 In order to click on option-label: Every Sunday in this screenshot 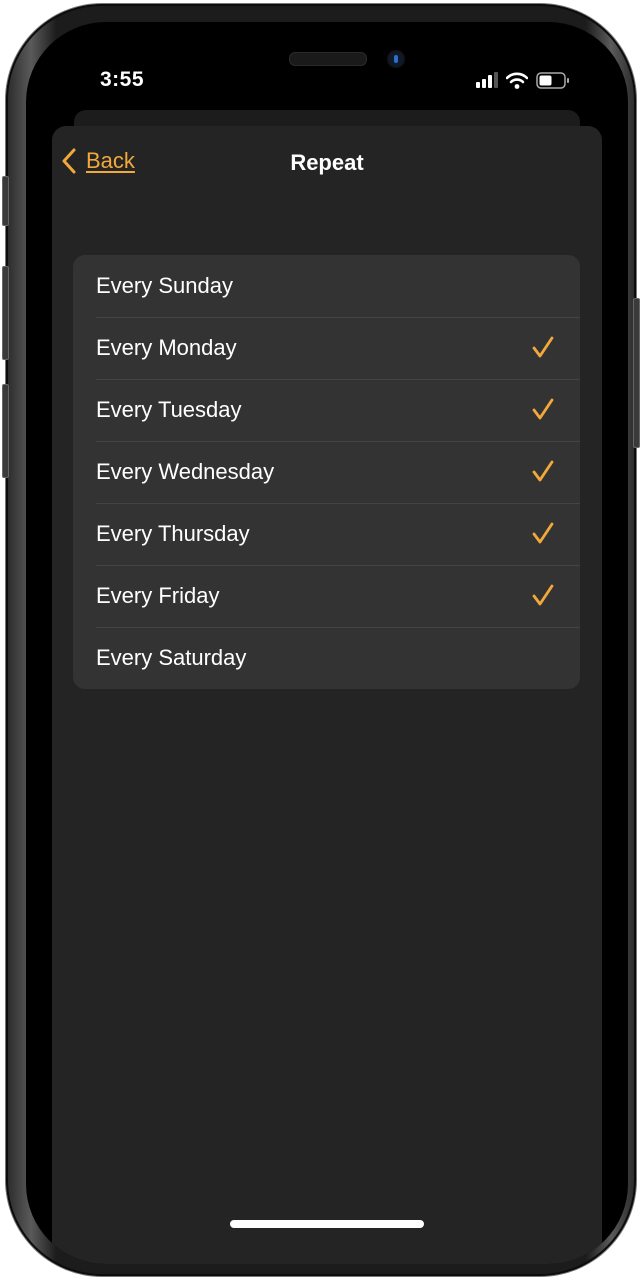, I will do `click(164, 285)`.